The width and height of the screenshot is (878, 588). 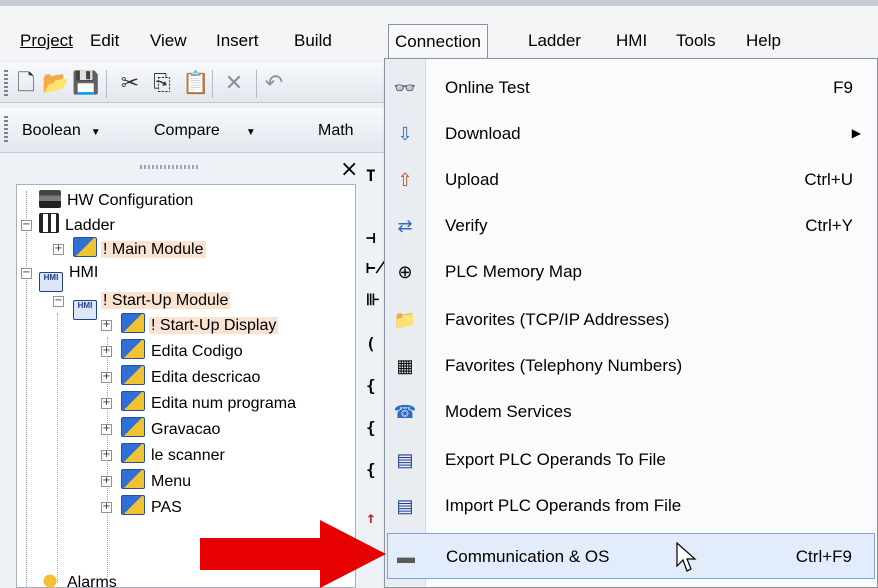 I want to click on compare-dropdown: Compare ▼, so click(x=205, y=131).